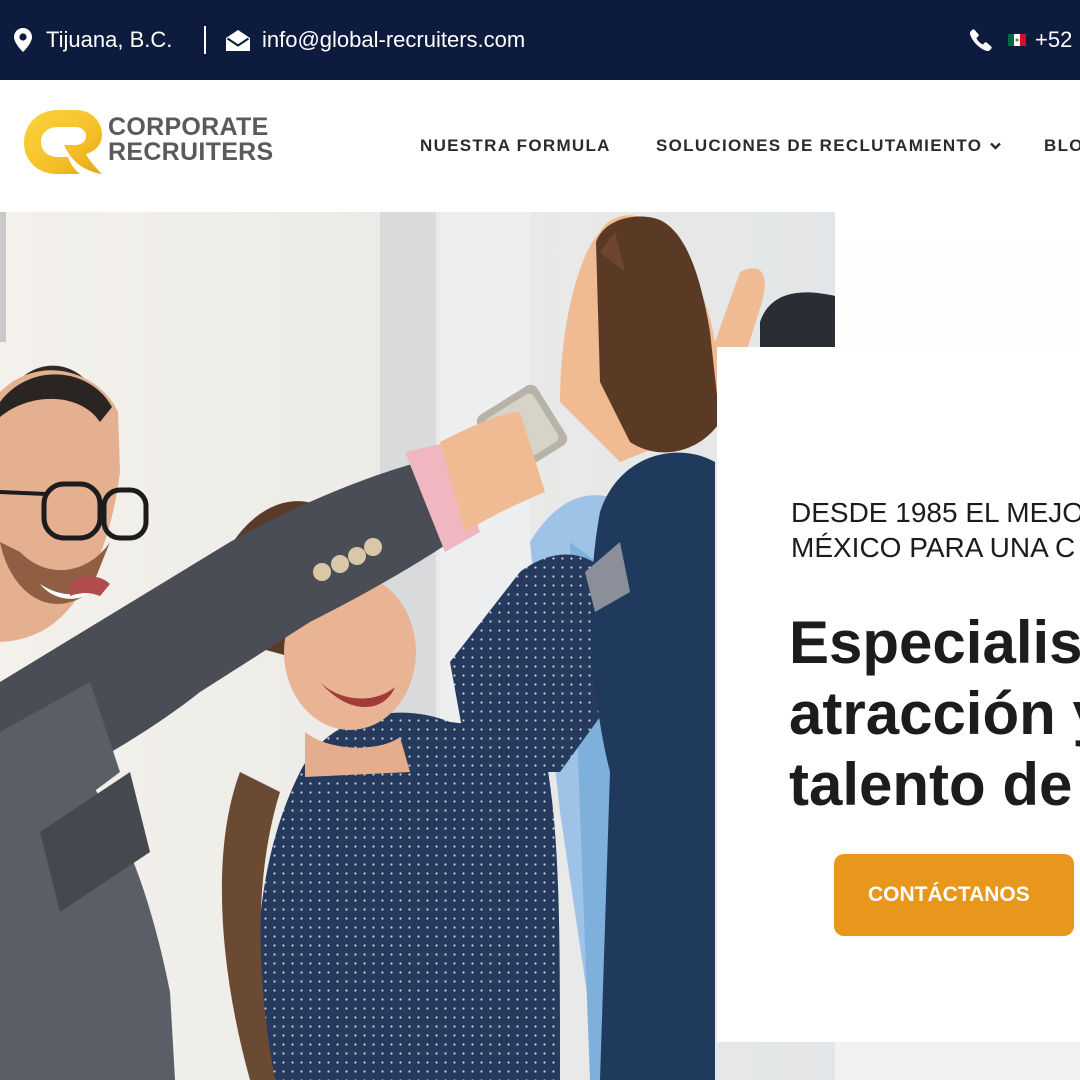 The image size is (1080, 1080). I want to click on topbar-divider, so click(205, 40).